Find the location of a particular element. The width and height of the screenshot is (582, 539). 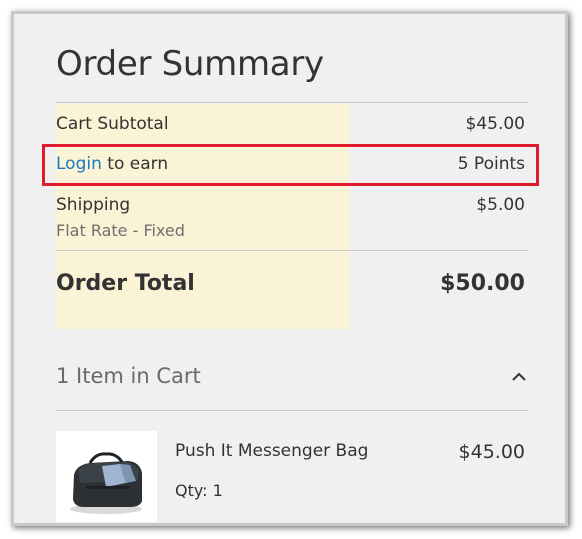

order-total-label: Order Total is located at coordinates (125, 283).